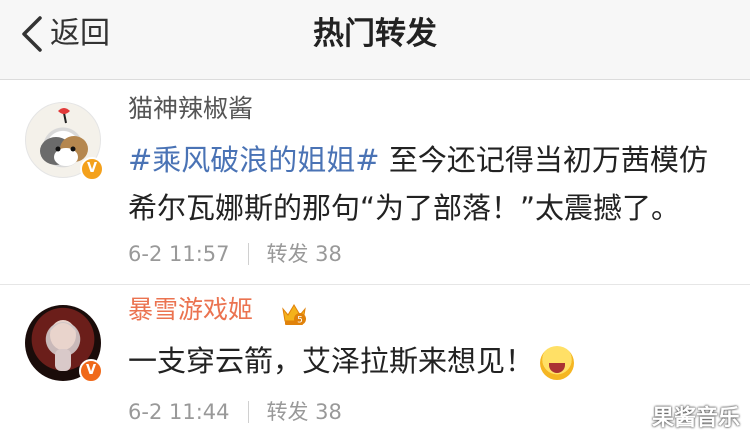 This screenshot has height=440, width=750. What do you see at coordinates (695, 418) in the screenshot?
I see `watermark: 果酱音乐` at bounding box center [695, 418].